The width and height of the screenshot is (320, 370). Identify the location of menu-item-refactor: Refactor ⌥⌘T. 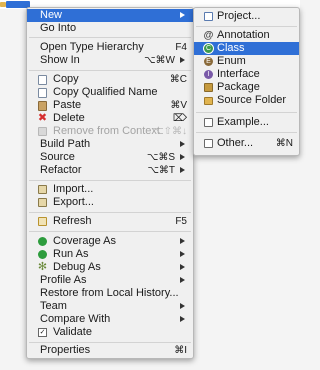
(110, 170).